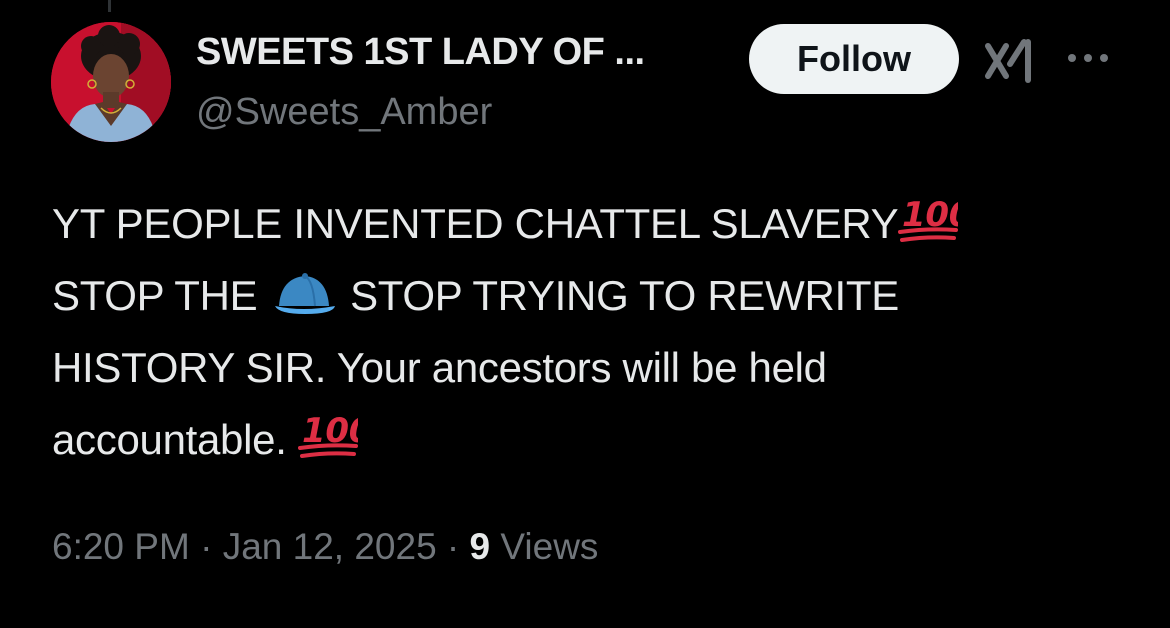 Image resolution: width=1170 pixels, height=628 pixels. I want to click on thread-connector-line, so click(109, 6).